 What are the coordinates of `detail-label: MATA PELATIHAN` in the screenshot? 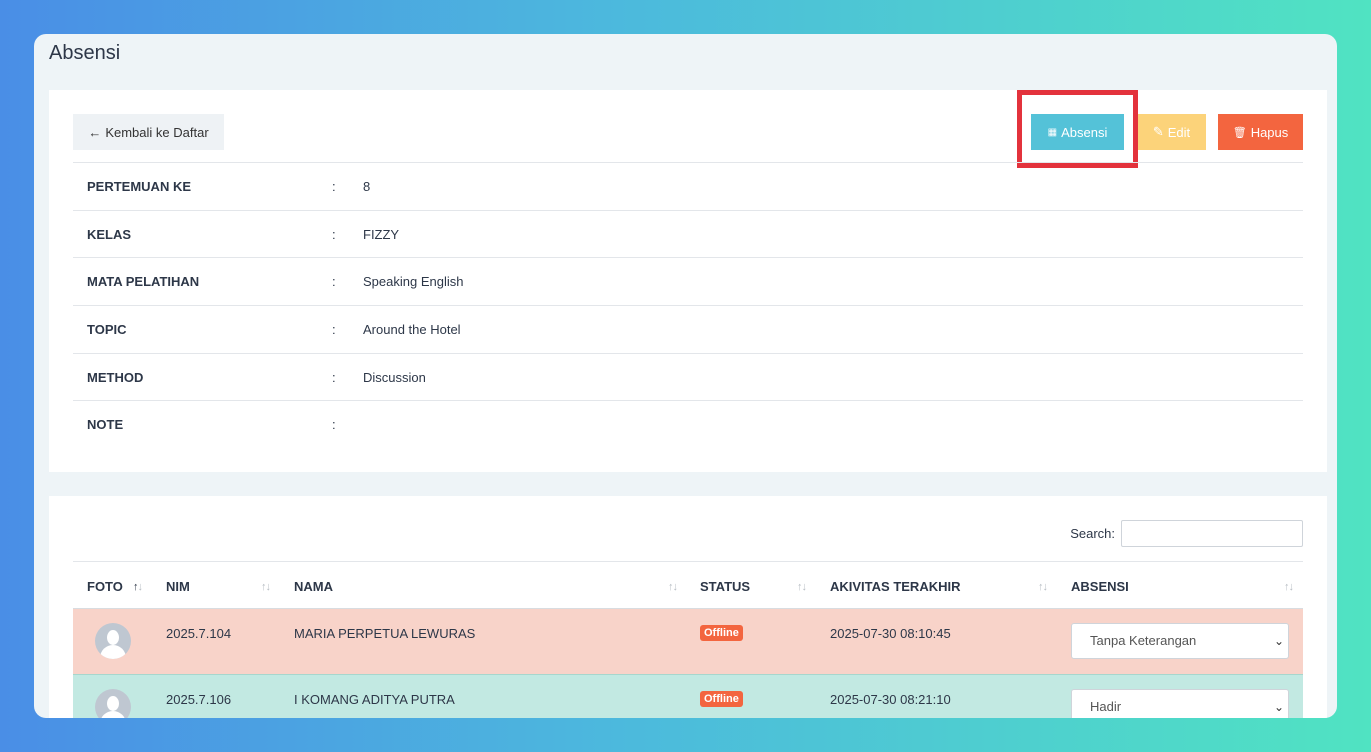 It's located at (143, 281).